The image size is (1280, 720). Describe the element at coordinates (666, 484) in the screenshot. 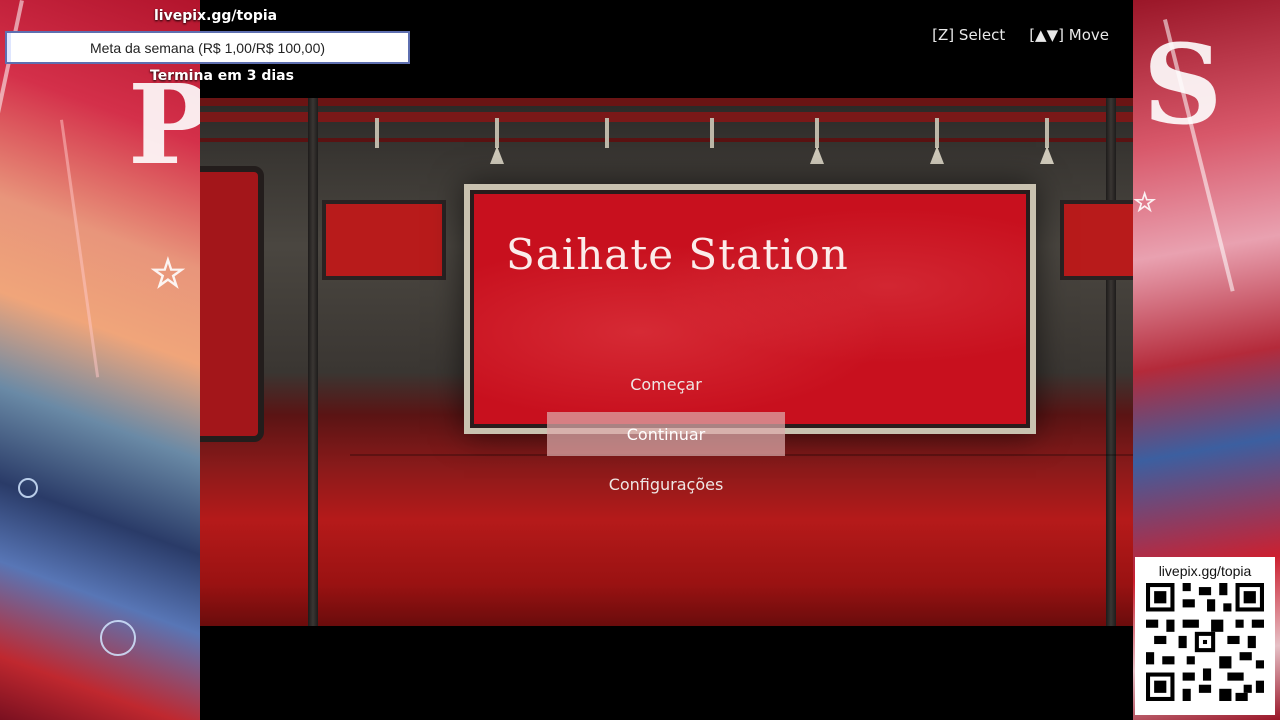

I see `menu-item-settings: Configurações` at that location.